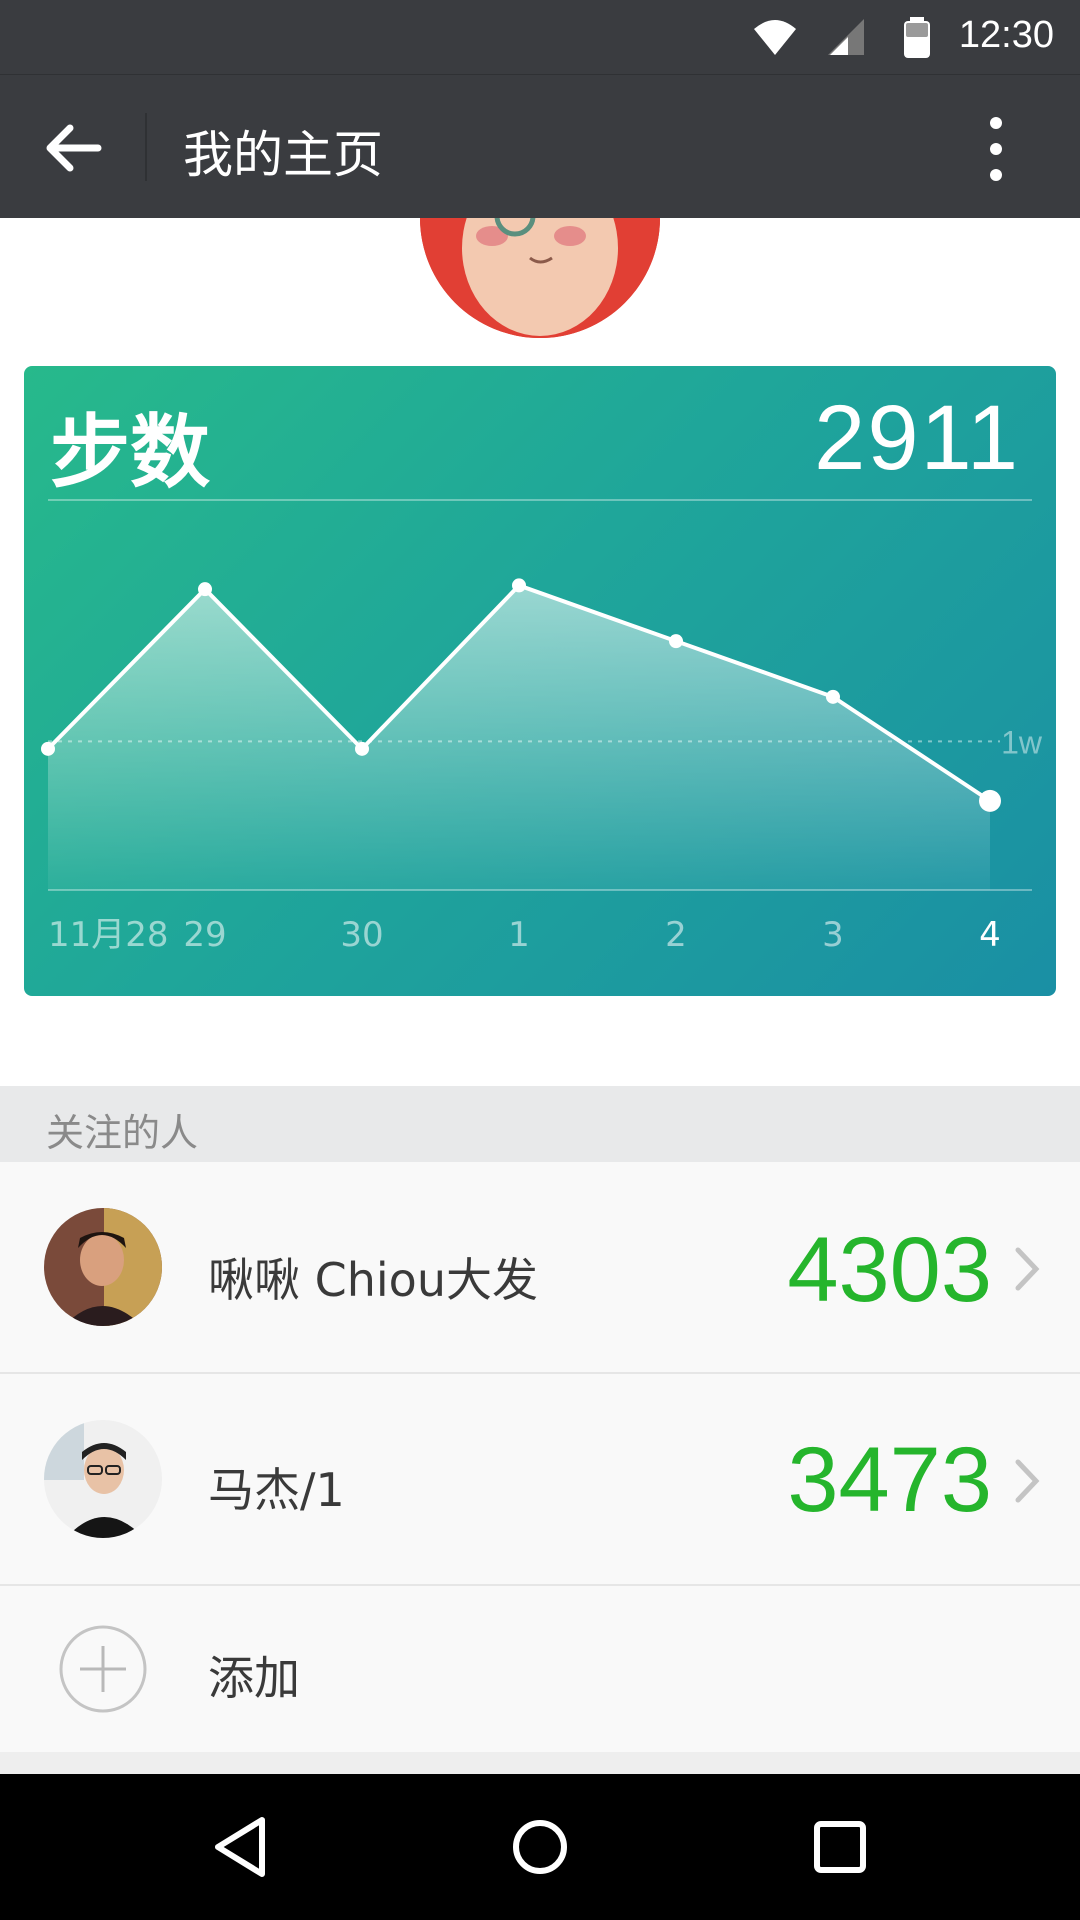 This screenshot has width=1080, height=1920. What do you see at coordinates (1022, 742) in the screenshot?
I see `reference-line-label: 1w` at bounding box center [1022, 742].